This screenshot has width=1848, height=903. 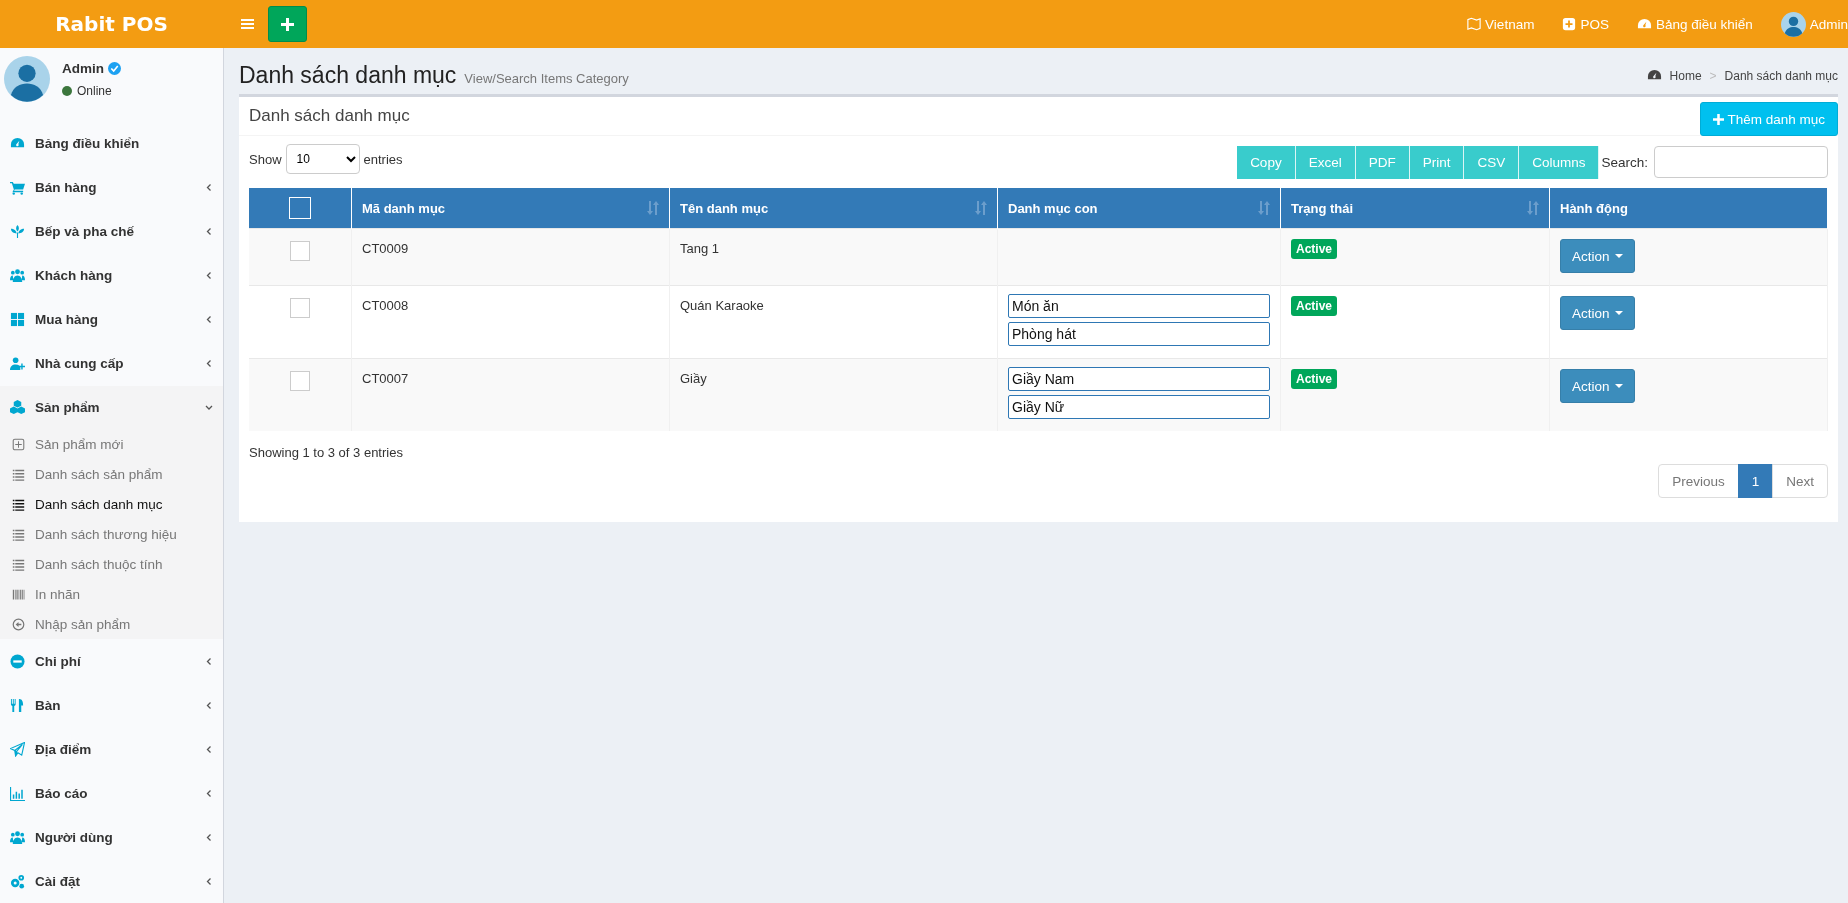 What do you see at coordinates (1474, 24) in the screenshot?
I see `map-icon` at bounding box center [1474, 24].